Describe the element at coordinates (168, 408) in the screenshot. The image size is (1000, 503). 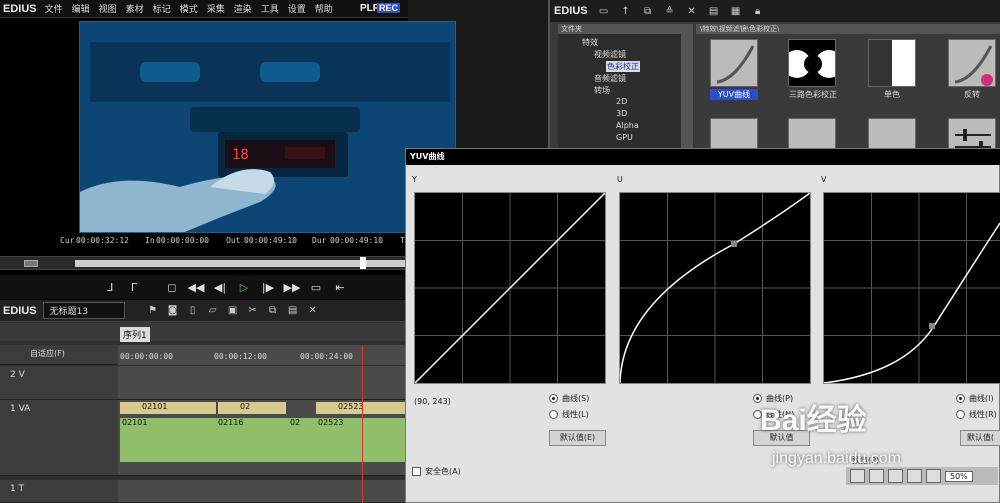
I see `video-clip: 02101` at that location.